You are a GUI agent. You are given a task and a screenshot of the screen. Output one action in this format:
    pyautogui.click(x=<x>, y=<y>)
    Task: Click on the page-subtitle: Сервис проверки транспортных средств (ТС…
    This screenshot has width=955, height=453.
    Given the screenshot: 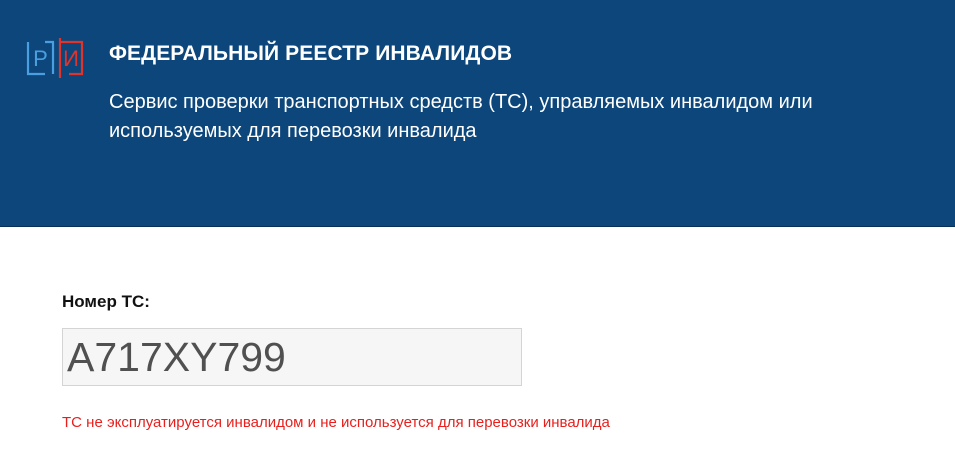 What is the action you would take?
    pyautogui.click(x=461, y=116)
    